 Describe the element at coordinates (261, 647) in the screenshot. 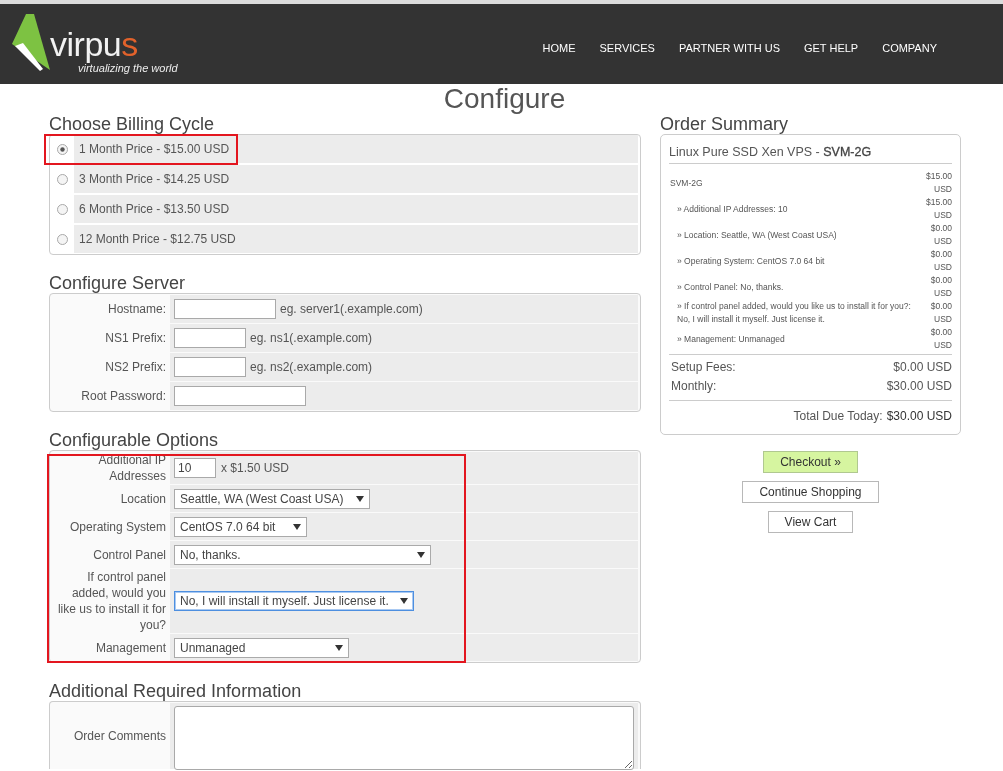

I see `dropdown: Unmanaged` at that location.